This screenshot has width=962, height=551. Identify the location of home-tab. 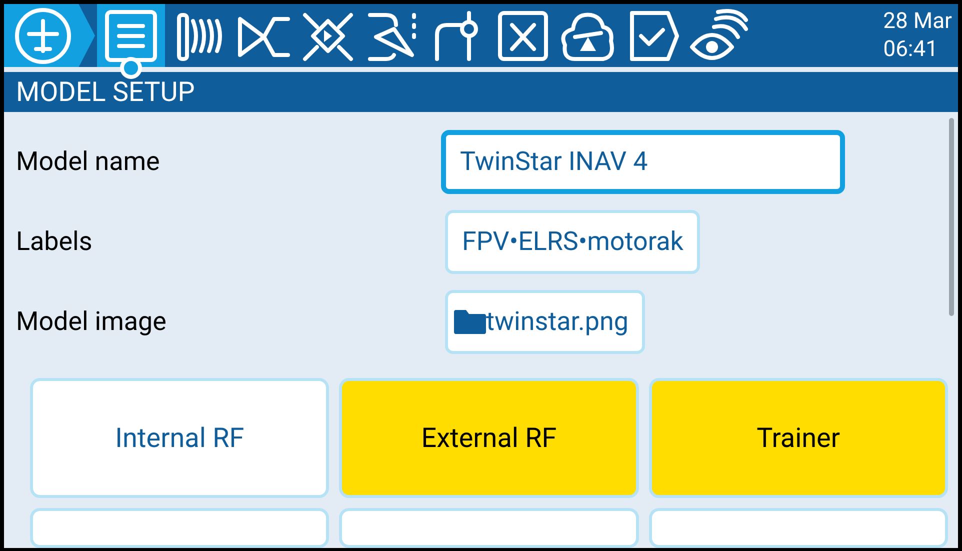
(49, 36).